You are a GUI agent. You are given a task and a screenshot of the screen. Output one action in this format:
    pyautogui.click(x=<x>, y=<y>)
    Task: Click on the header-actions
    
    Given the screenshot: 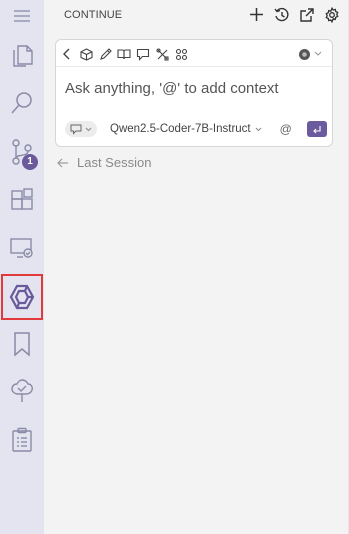 What is the action you would take?
    pyautogui.click(x=294, y=14)
    